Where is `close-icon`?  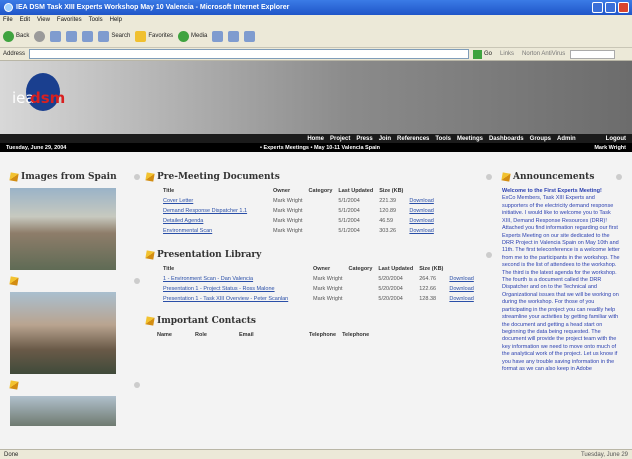
close-icon is located at coordinates (623, 7).